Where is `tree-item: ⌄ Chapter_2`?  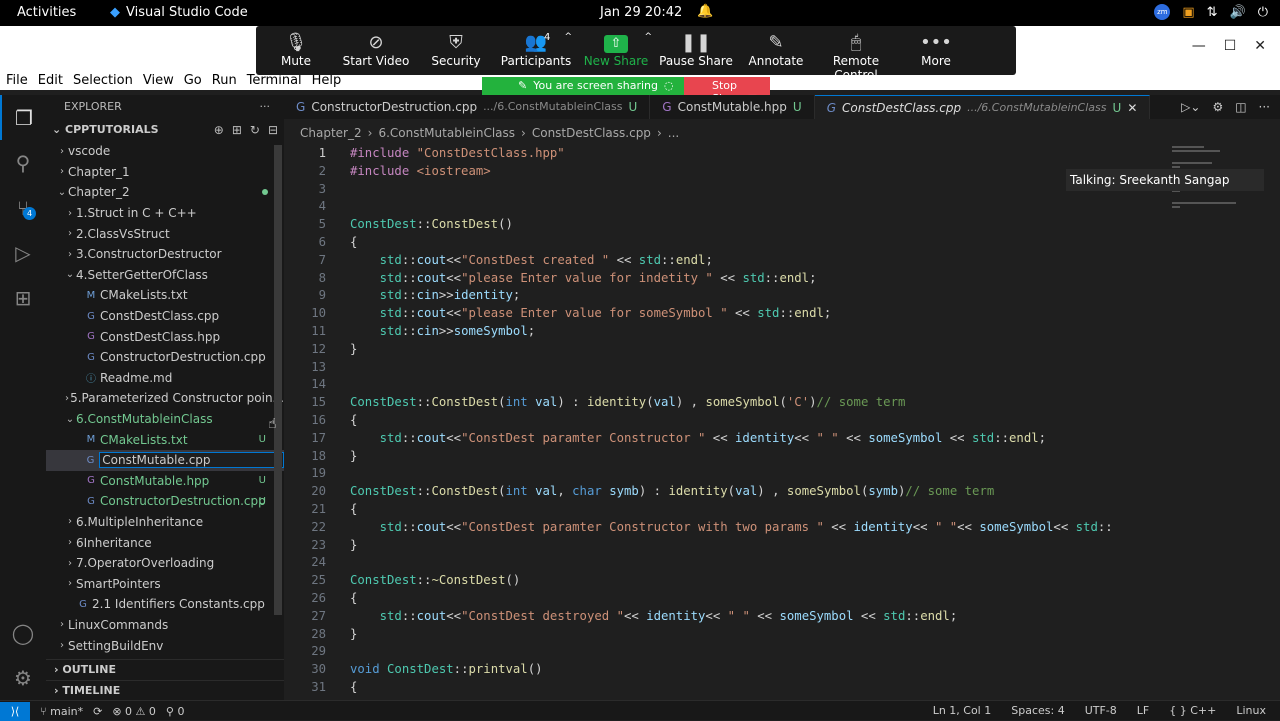 tree-item: ⌄ Chapter_2 is located at coordinates (165, 192).